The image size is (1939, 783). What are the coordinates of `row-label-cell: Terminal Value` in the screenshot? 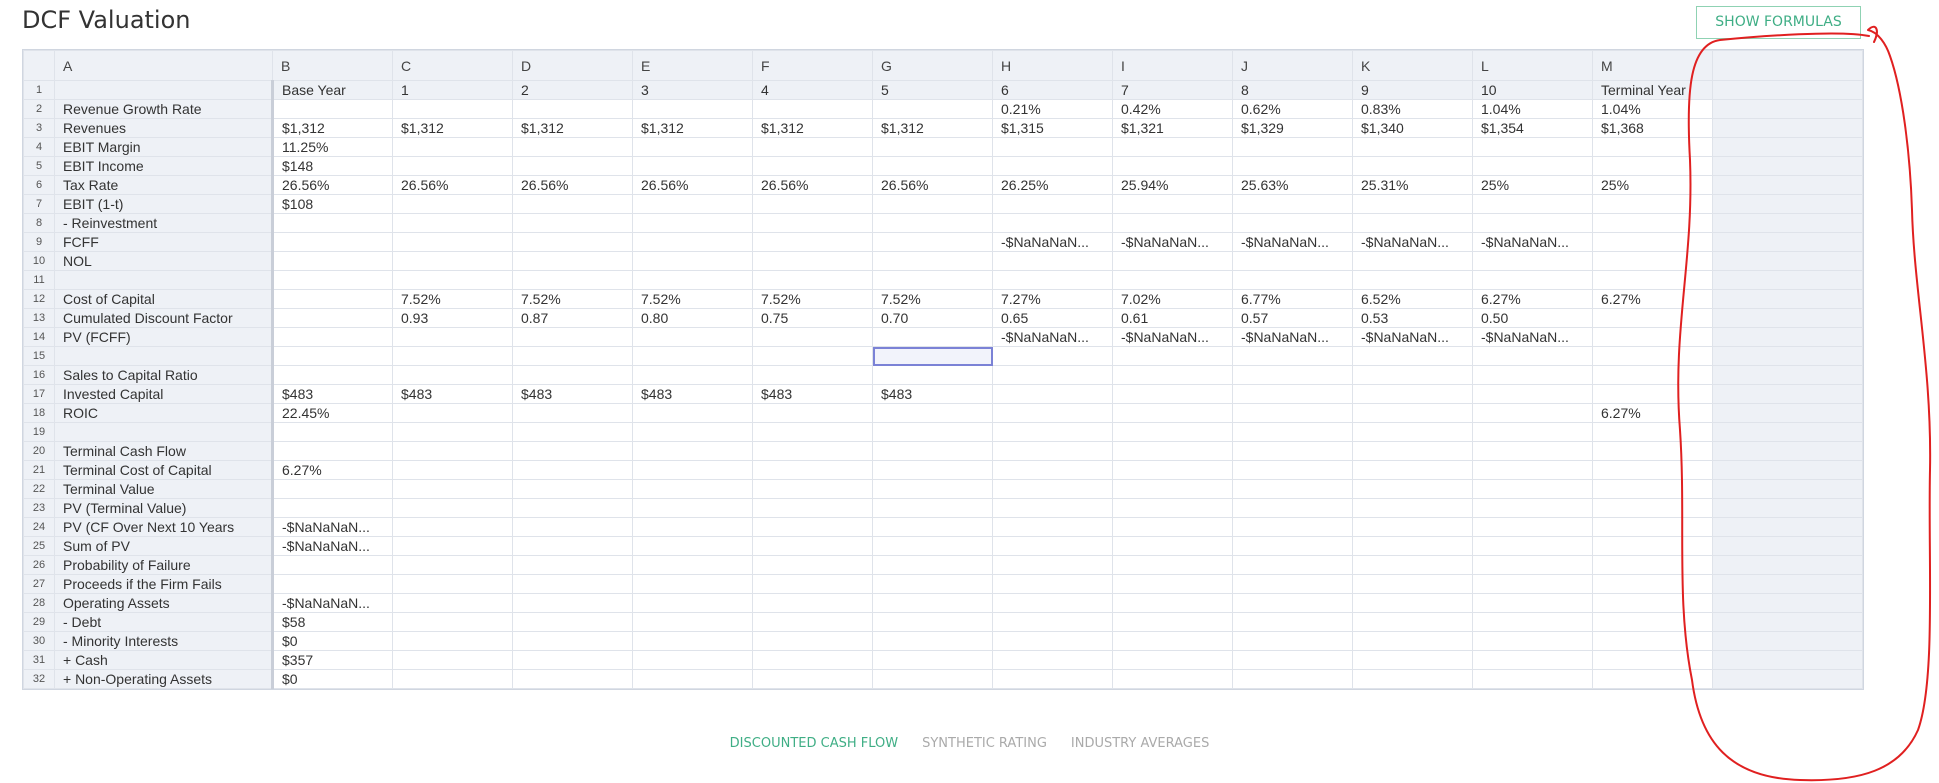 It's located at (164, 489).